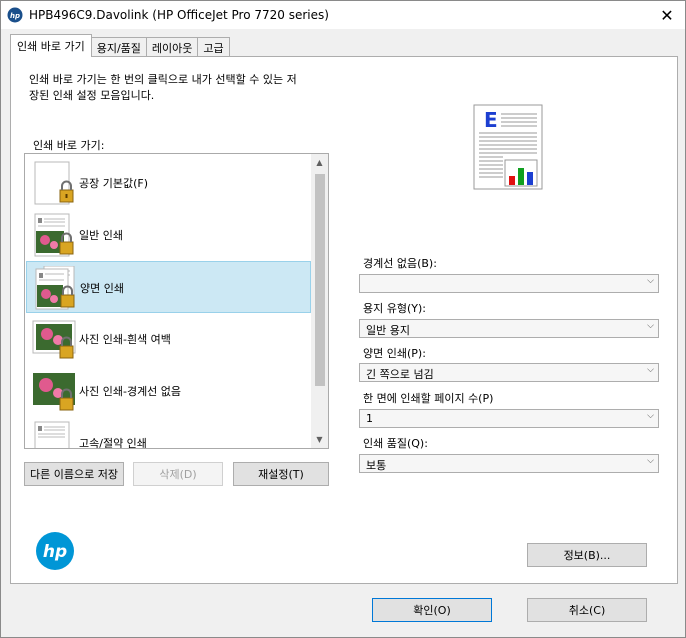 The width and height of the screenshot is (686, 638). Describe the element at coordinates (281, 474) in the screenshot. I see `reset-button: 재설정(T)` at that location.